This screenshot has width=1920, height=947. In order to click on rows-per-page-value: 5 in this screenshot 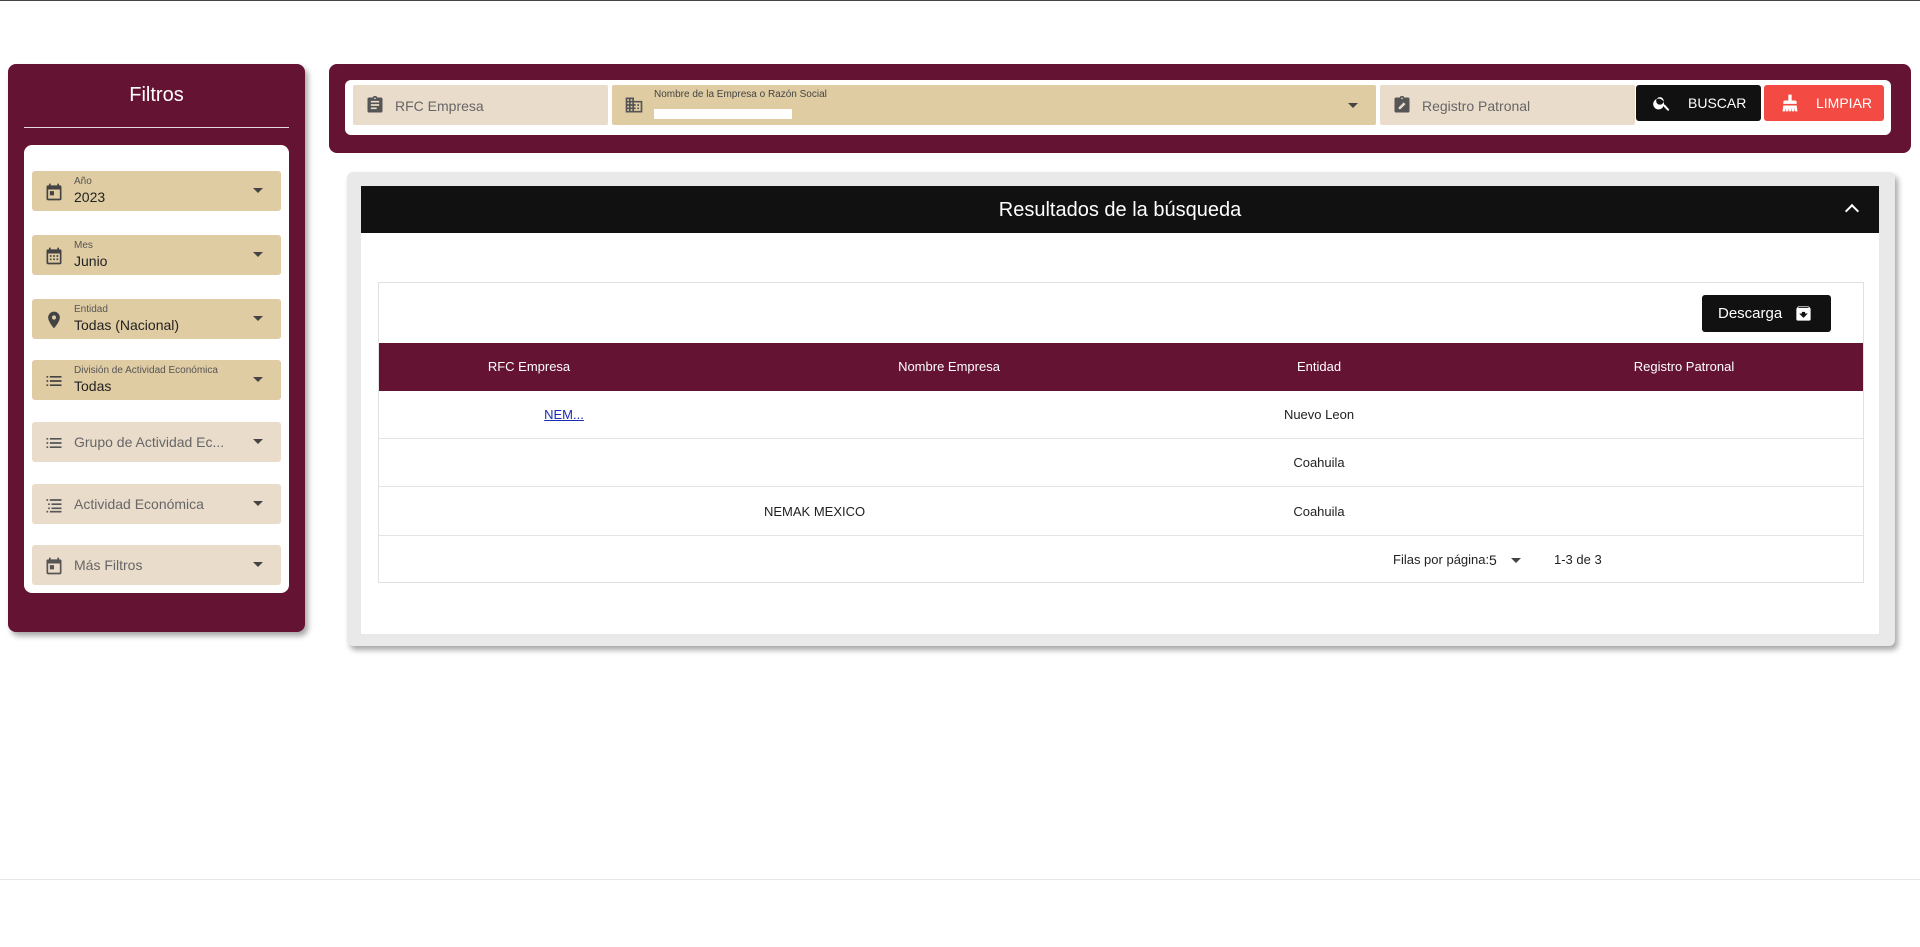, I will do `click(1493, 560)`.